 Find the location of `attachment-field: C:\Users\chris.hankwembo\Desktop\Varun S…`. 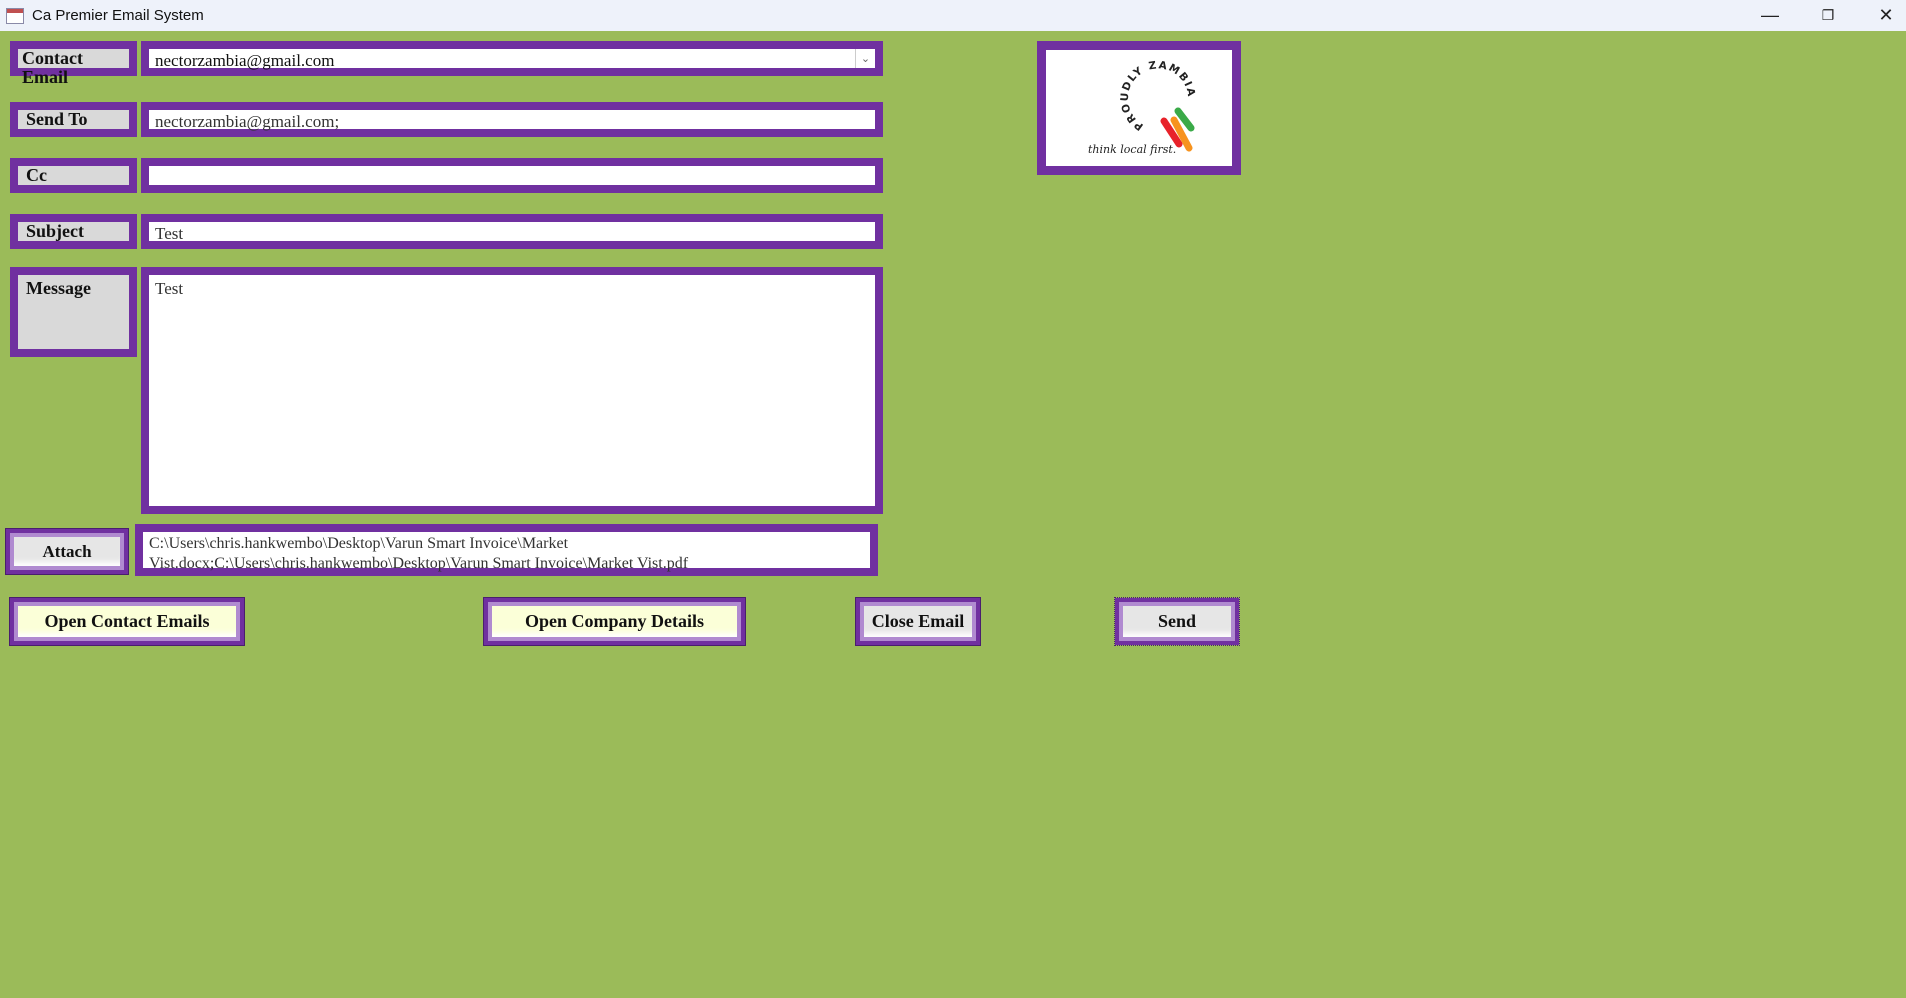

attachment-field: C:\Users\chris.hankwembo\Desktop\Varun S… is located at coordinates (506, 550).